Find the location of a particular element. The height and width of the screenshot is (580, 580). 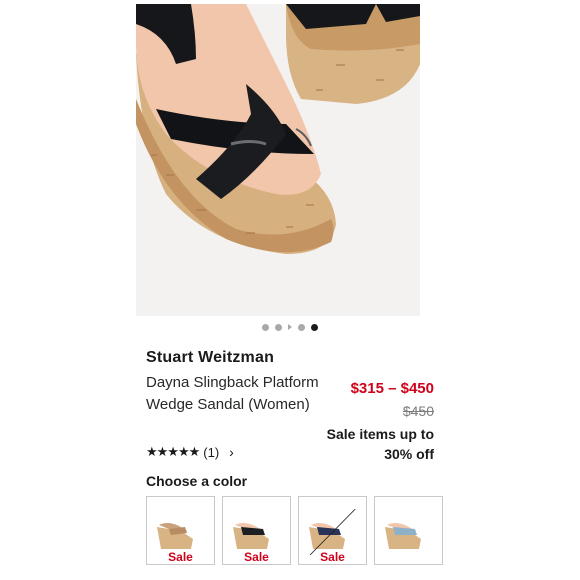

gallery-arrow-icon is located at coordinates (290, 327).